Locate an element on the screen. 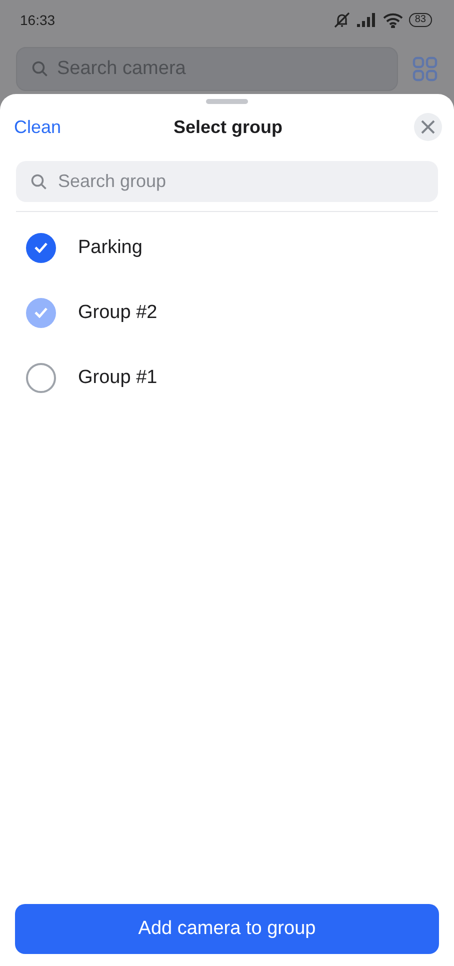  muted-bell-icon is located at coordinates (341, 20).